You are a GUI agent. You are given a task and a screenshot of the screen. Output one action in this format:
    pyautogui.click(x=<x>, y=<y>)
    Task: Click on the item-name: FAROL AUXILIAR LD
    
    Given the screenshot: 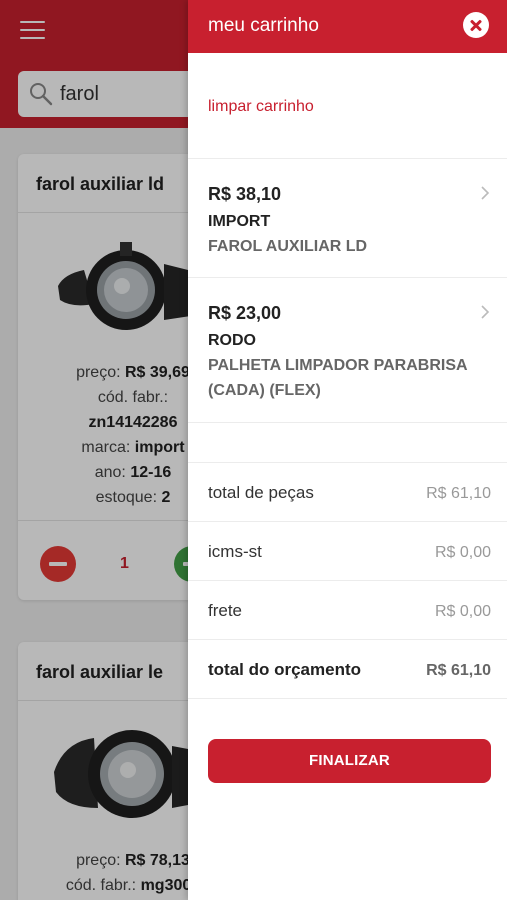 What is the action you would take?
    pyautogui.click(x=288, y=246)
    